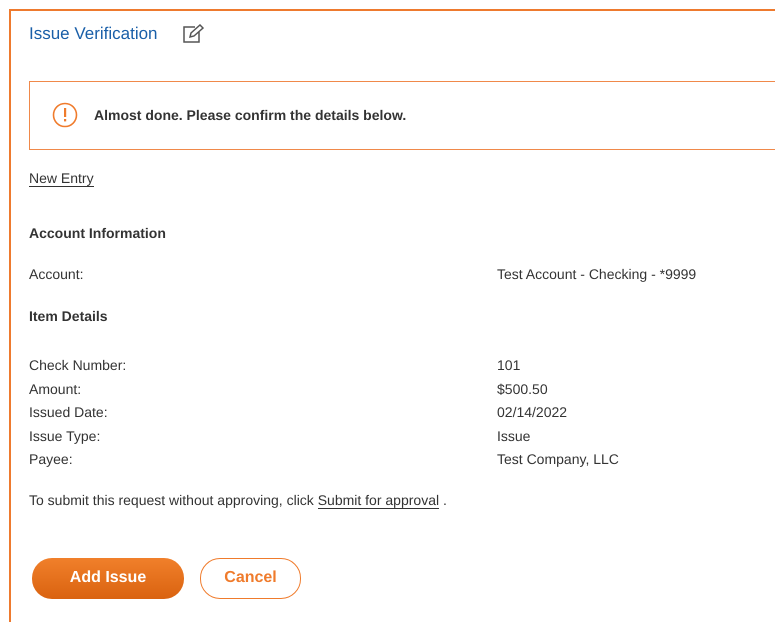 Image resolution: width=775 pixels, height=622 pixels. I want to click on field-label: Amount:, so click(55, 389).